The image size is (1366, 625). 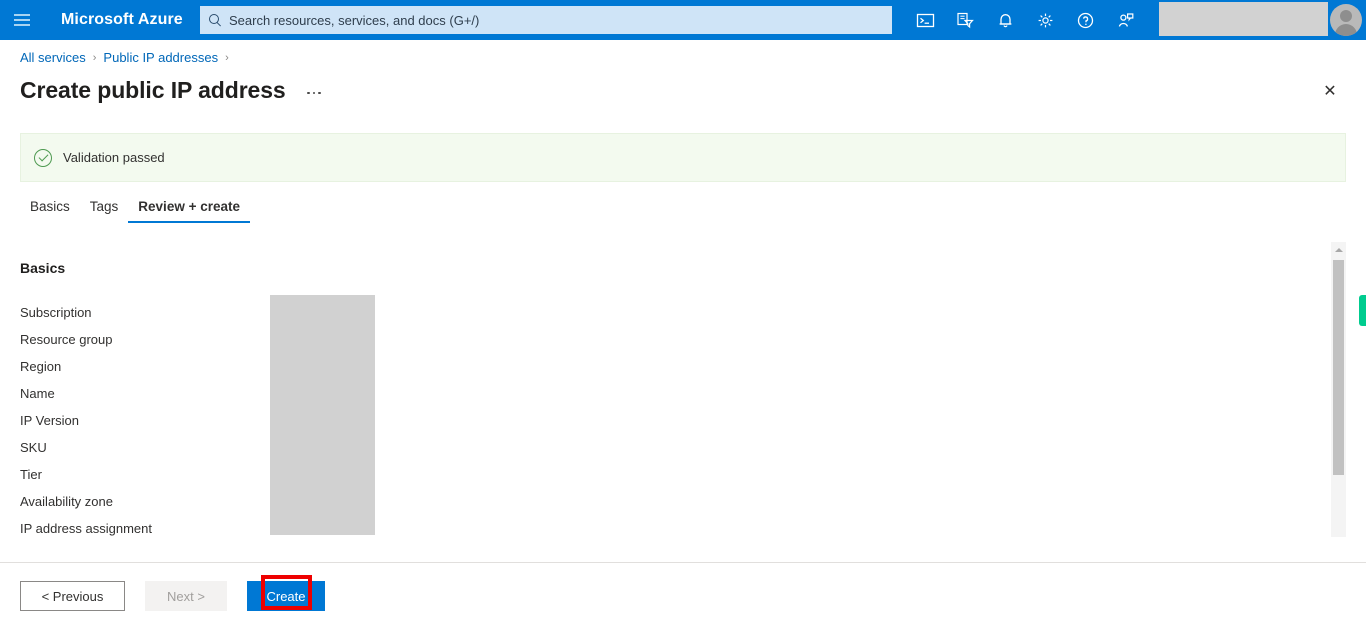 What do you see at coordinates (56, 312) in the screenshot?
I see `field-label-subscription: Subscription` at bounding box center [56, 312].